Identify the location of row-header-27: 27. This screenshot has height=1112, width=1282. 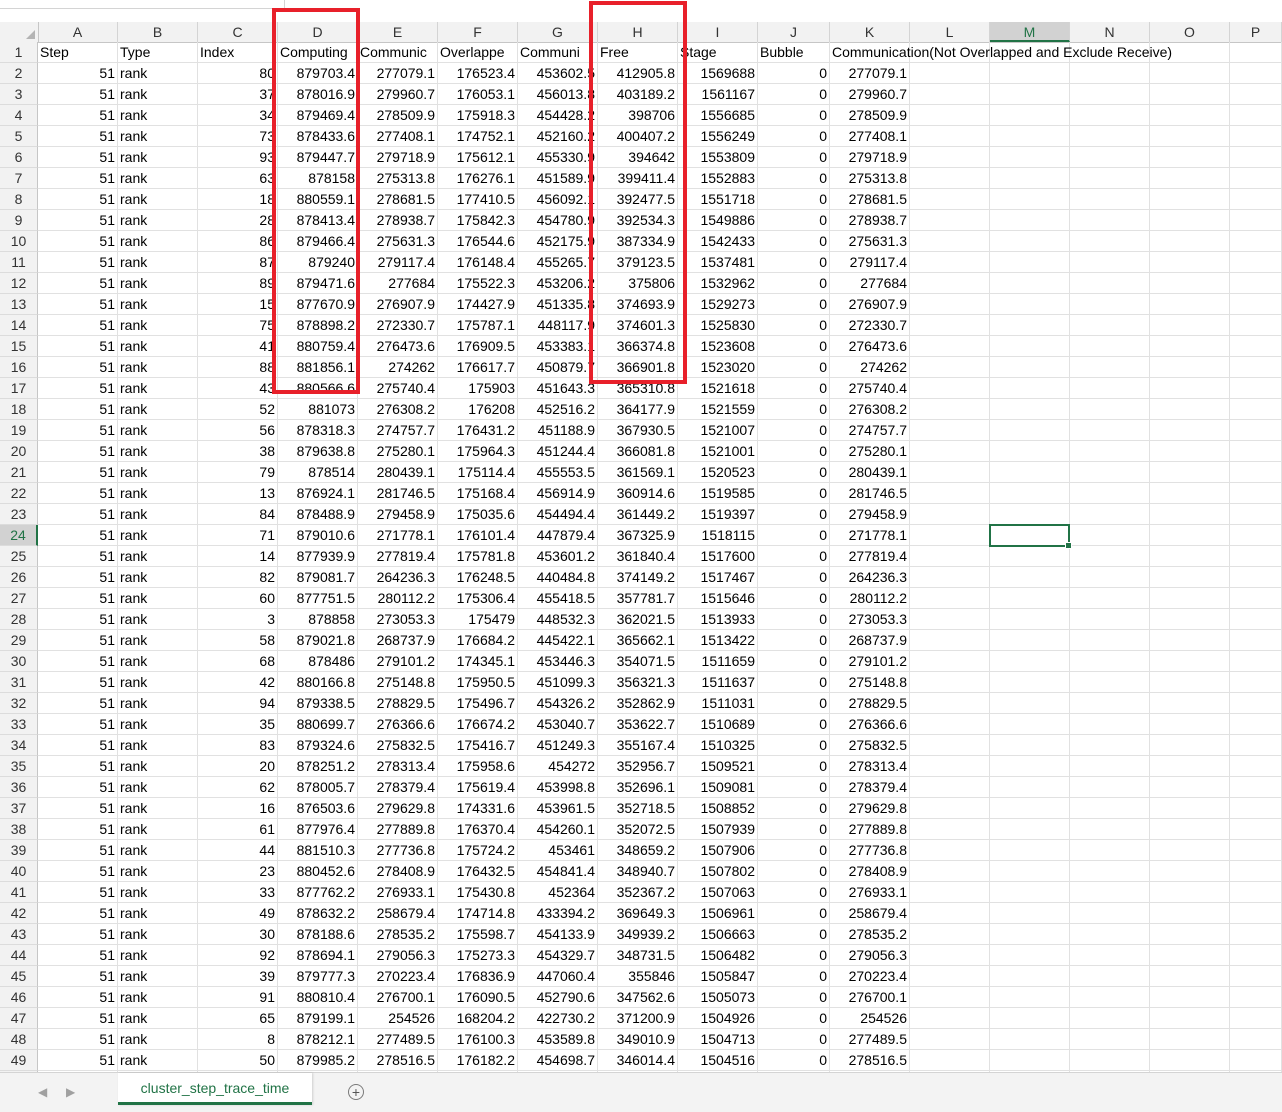
(19, 598).